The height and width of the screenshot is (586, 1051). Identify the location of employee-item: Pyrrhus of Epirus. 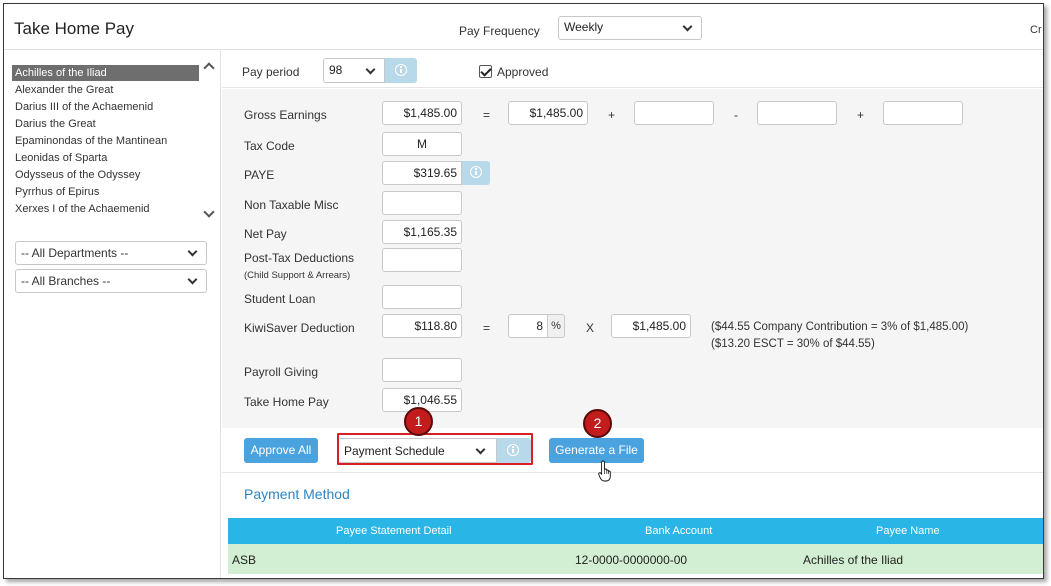
(105, 192).